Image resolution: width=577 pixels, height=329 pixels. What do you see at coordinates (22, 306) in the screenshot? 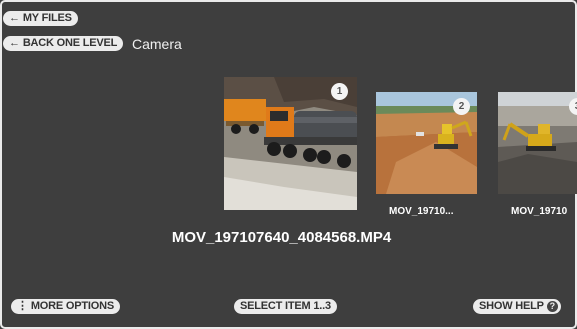
I see `more-options-icon: ⋮` at bounding box center [22, 306].